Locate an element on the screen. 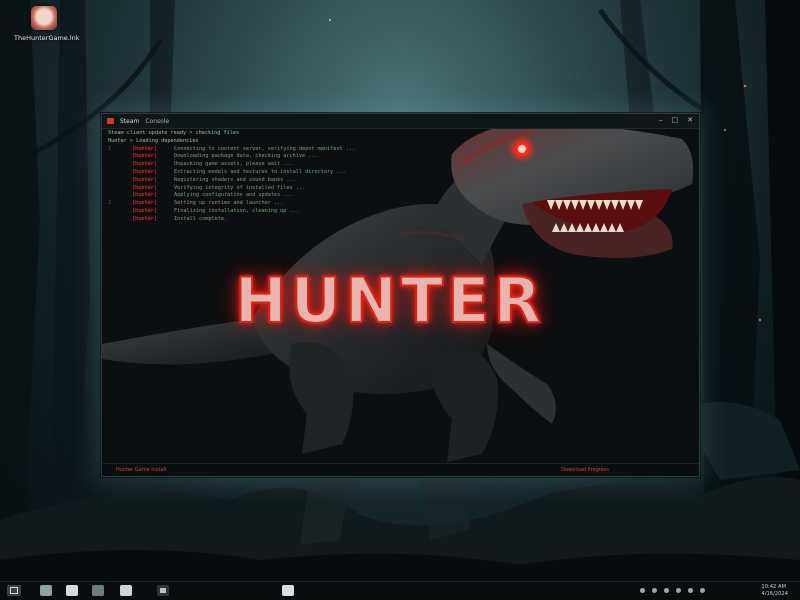  log-row: [hunter] Install complete. is located at coordinates (180, 218).